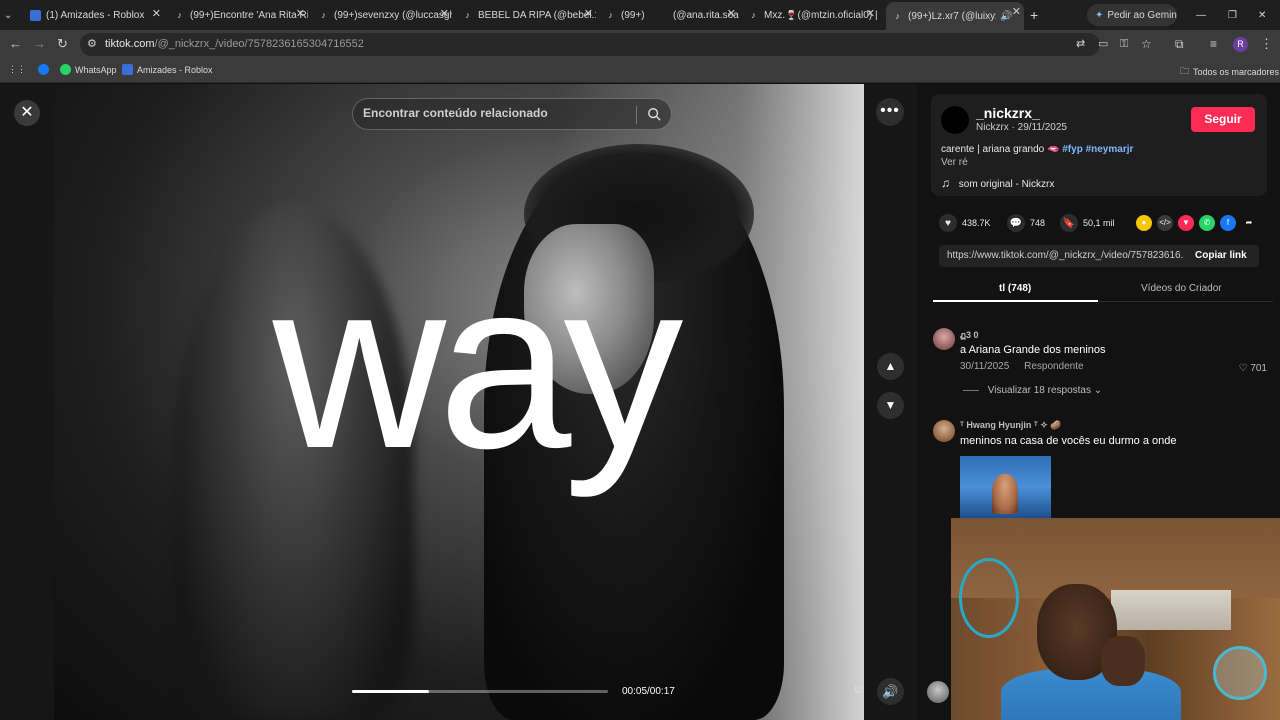  I want to click on picture-in-picture-button: ⧉, so click(859, 691).